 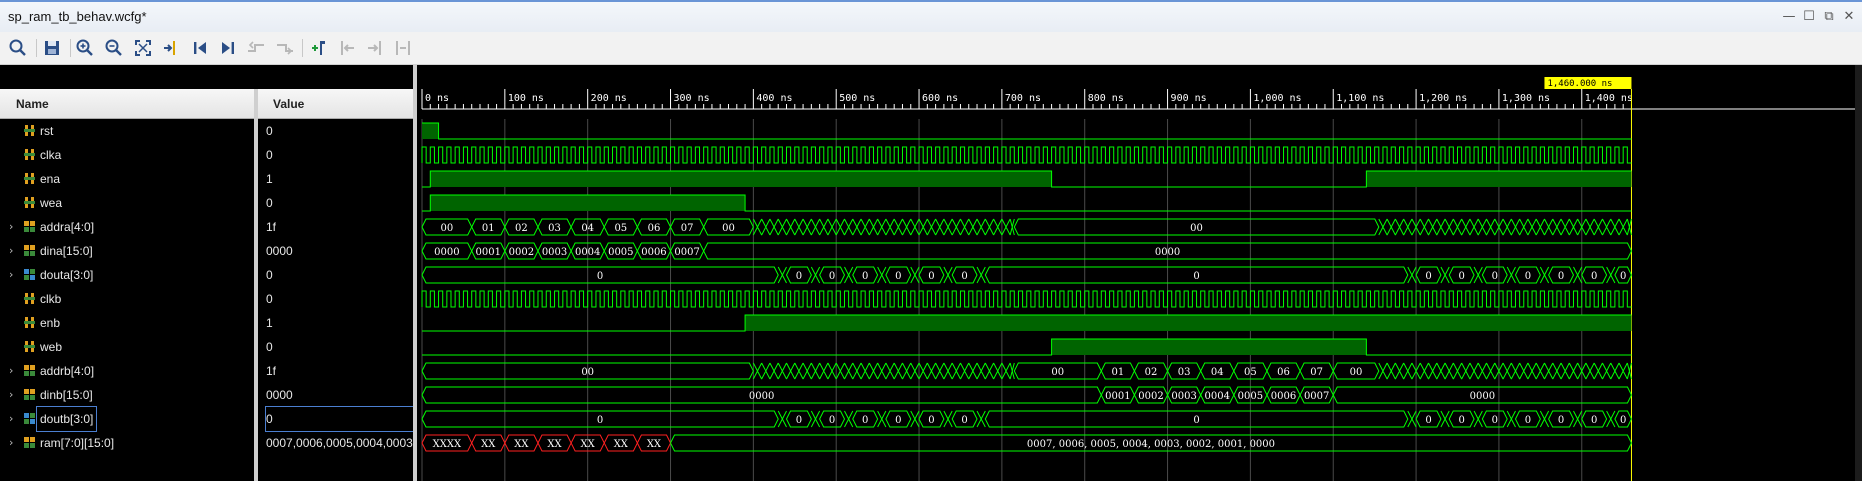 I want to click on bus-value-label: 02, so click(x=1151, y=372).